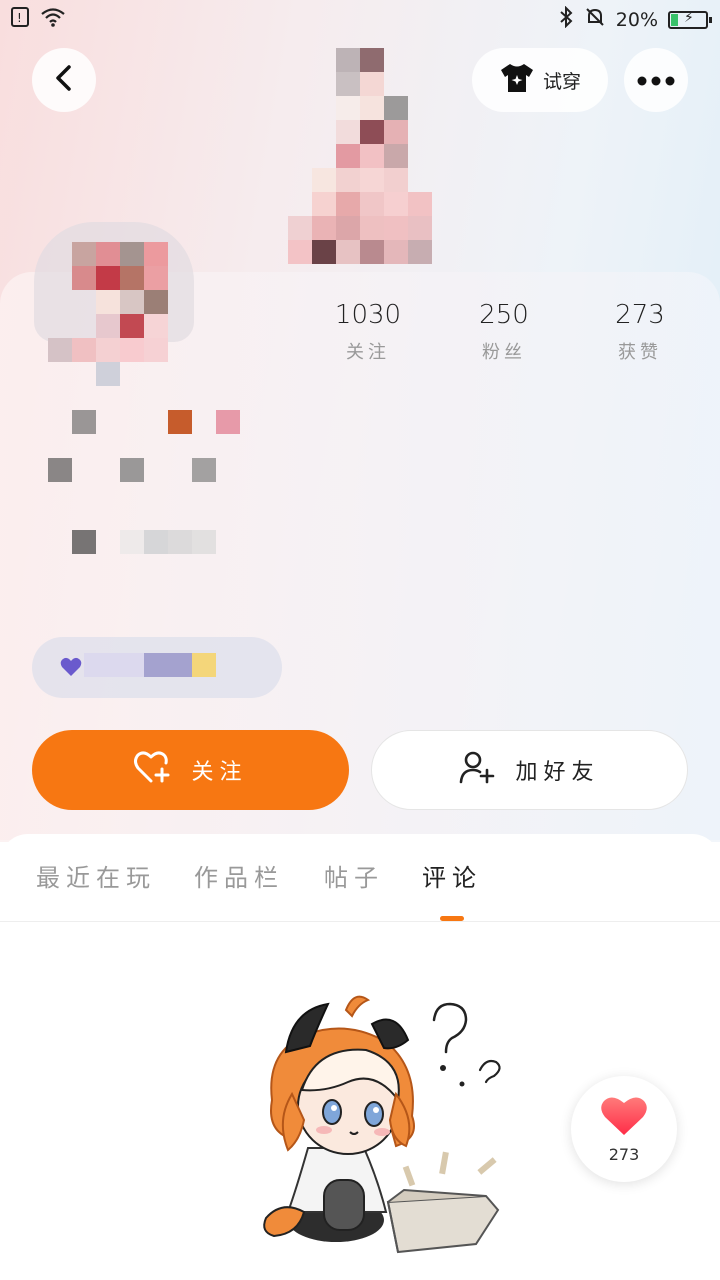 This screenshot has height=1280, width=720. What do you see at coordinates (624, 1118) in the screenshot?
I see `heart-icon` at bounding box center [624, 1118].